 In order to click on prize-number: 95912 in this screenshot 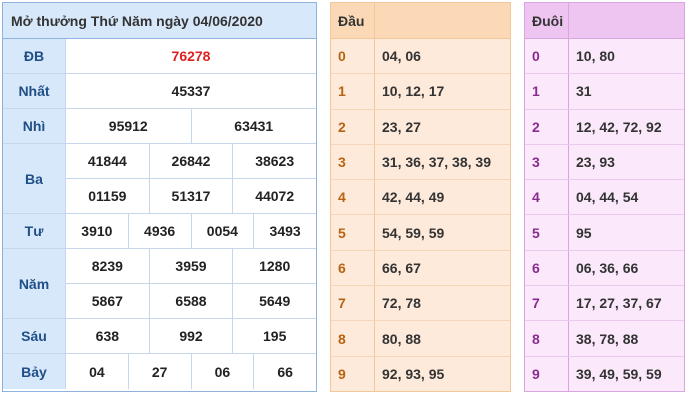, I will do `click(128, 126)`.